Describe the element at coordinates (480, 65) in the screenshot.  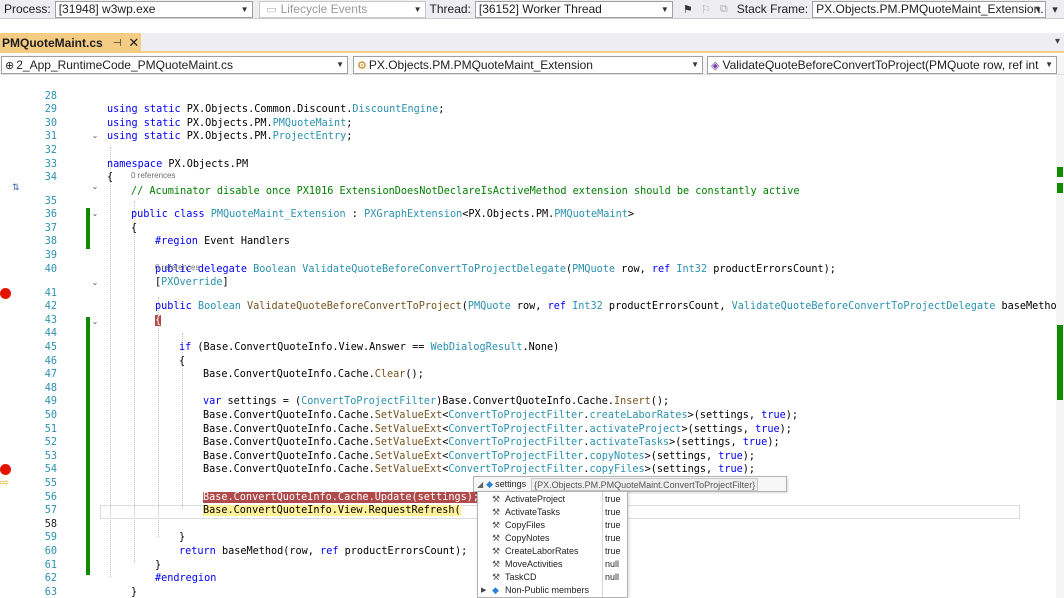
I see `class-value: PX.Objects.PM.PMQuoteMaint_Extension` at that location.